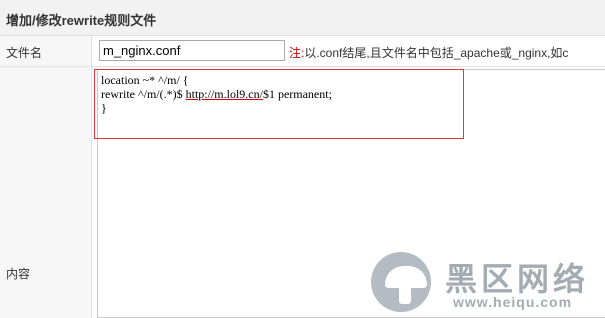 This screenshot has height=318, width=605. I want to click on content-label-cell: 内容, so click(46, 192).